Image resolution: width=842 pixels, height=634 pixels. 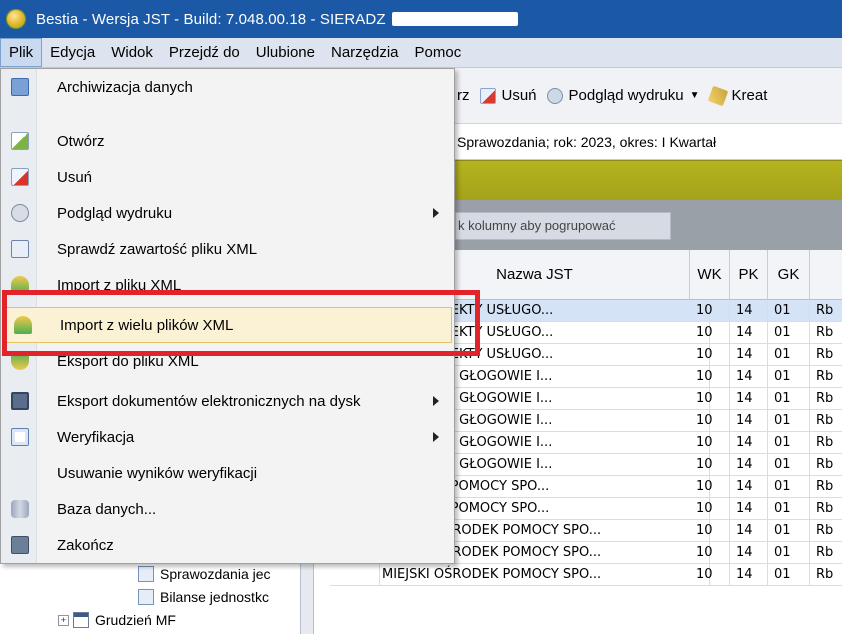 I want to click on menu-item-label: Import z wielu plików XML, so click(x=147, y=325).